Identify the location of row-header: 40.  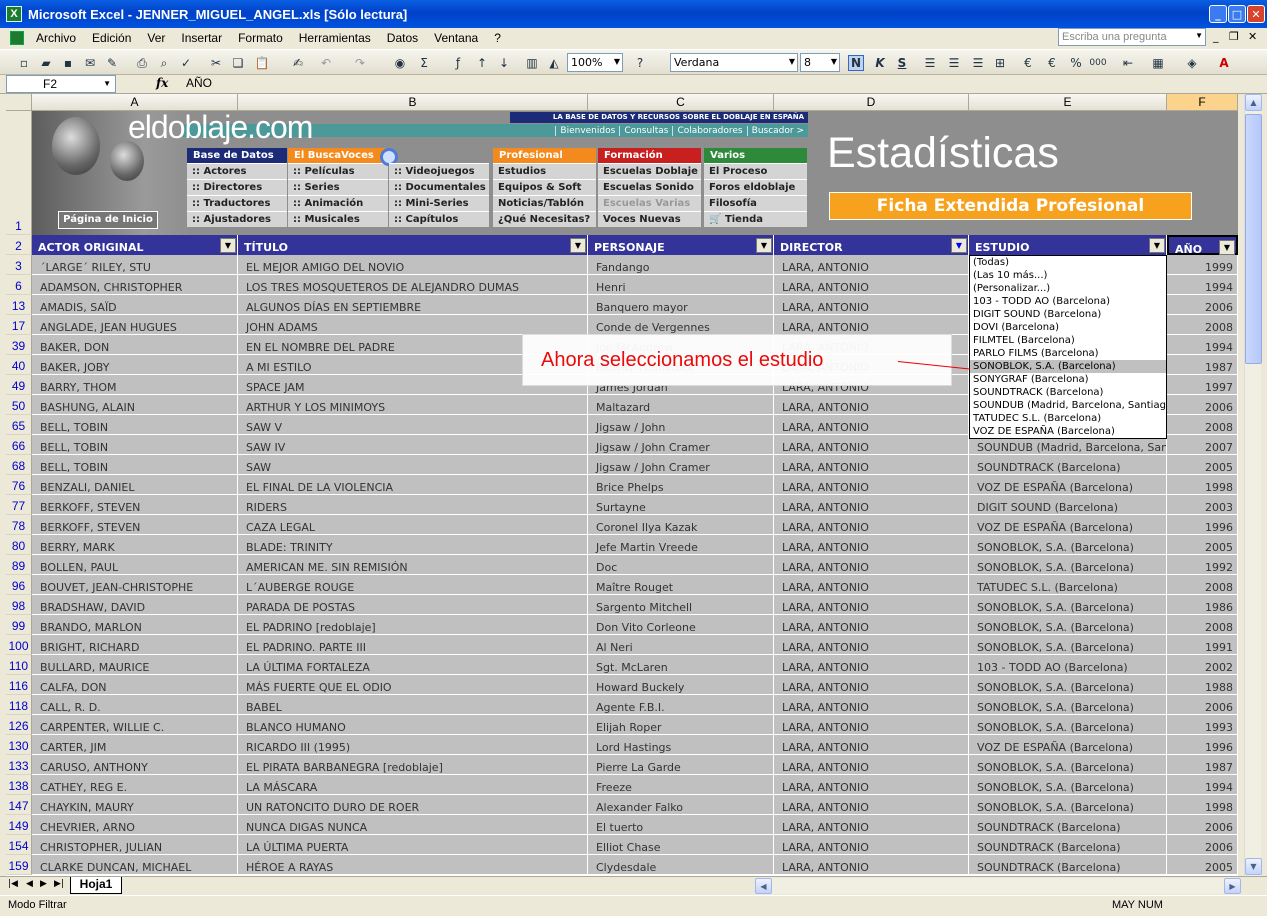
(19, 365).